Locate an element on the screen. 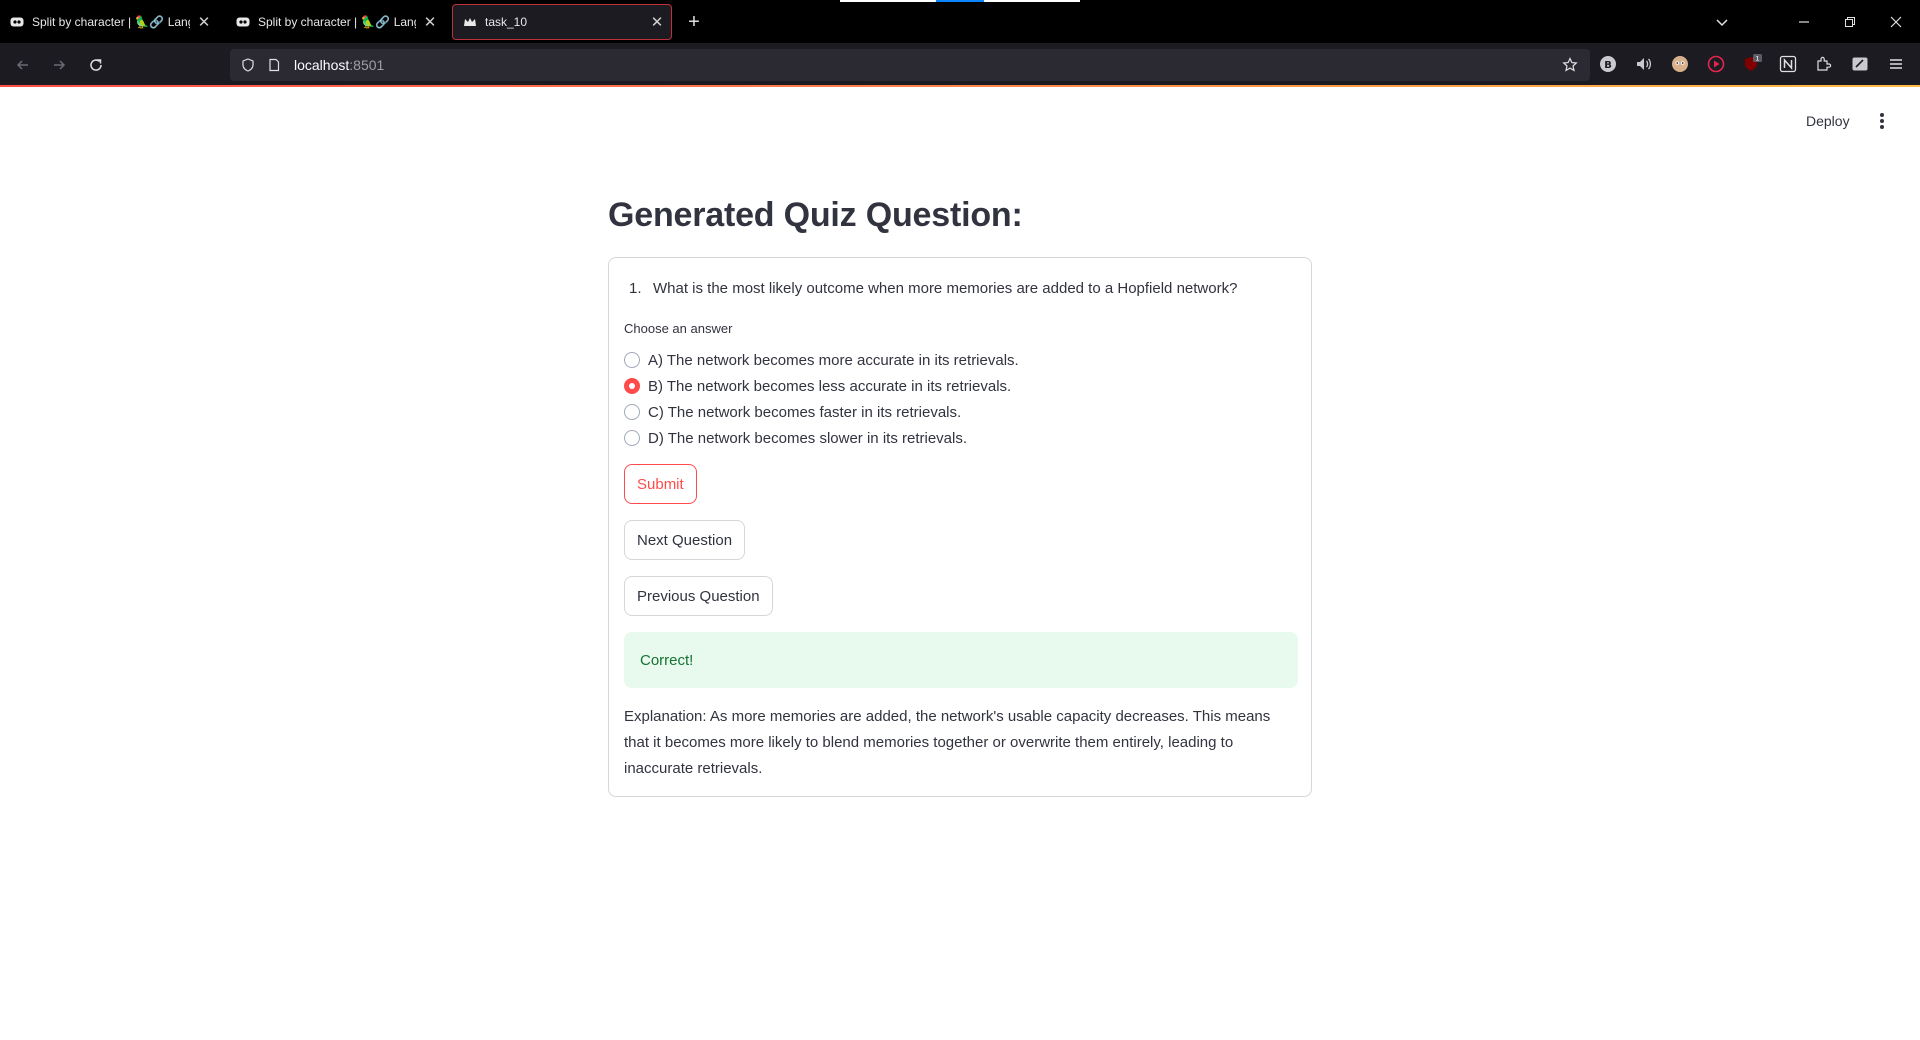 The image size is (1920, 1040). speaker-icon is located at coordinates (1644, 64).